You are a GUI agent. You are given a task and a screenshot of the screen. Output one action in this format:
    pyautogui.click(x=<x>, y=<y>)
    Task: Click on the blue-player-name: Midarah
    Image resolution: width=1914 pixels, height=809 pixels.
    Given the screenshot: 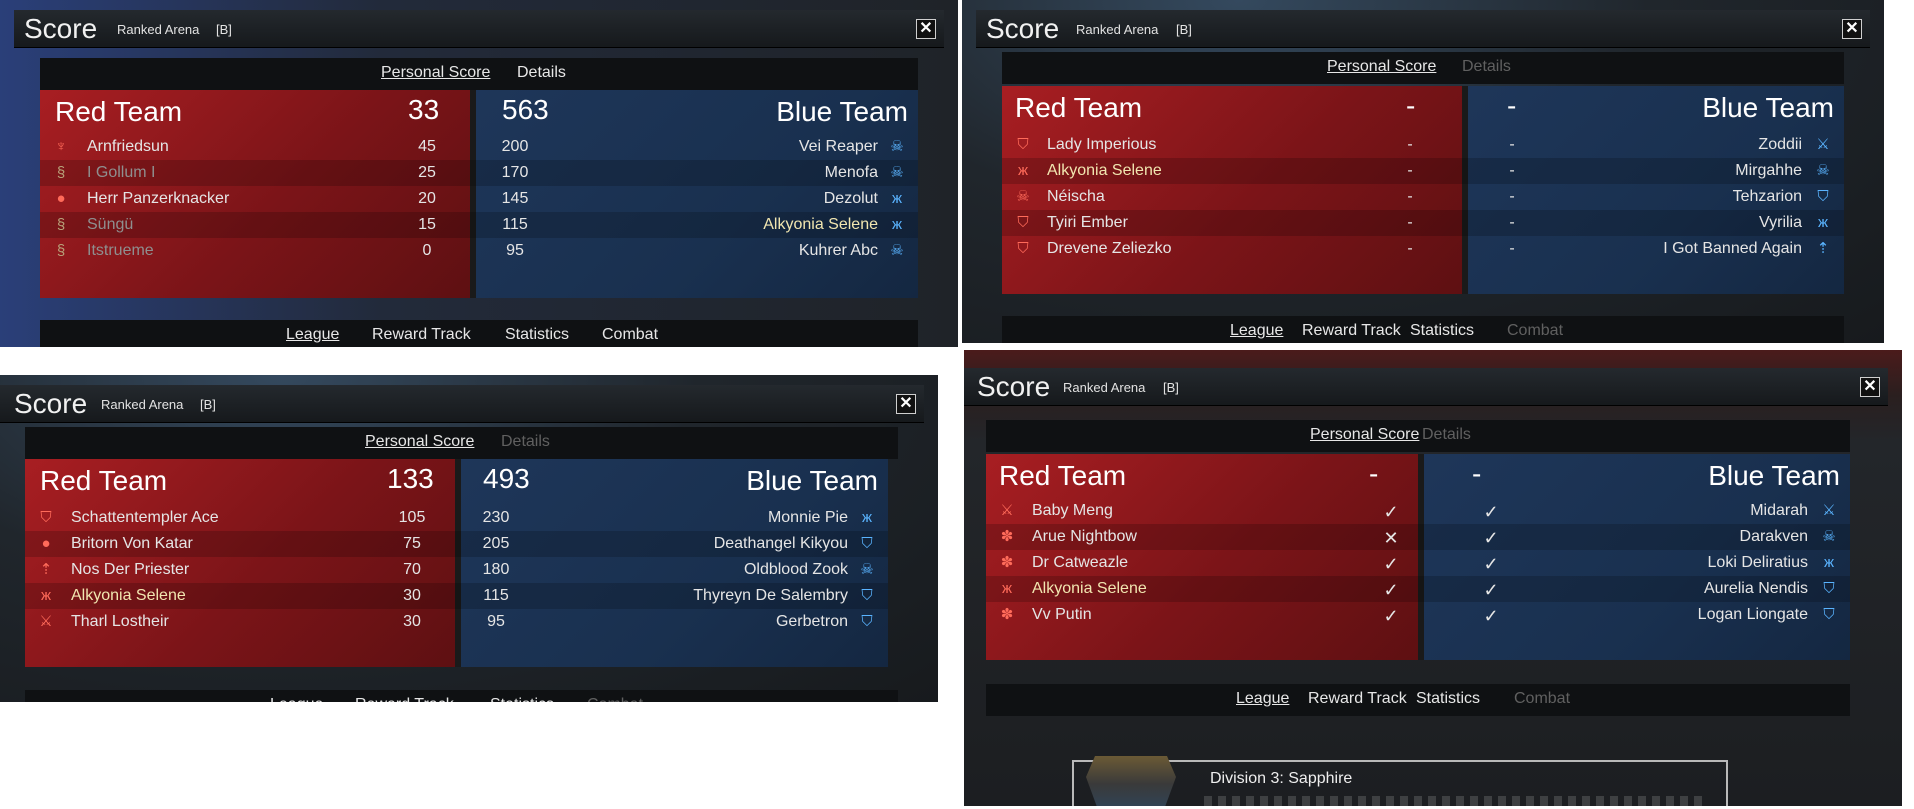 What is the action you would take?
    pyautogui.click(x=1779, y=510)
    